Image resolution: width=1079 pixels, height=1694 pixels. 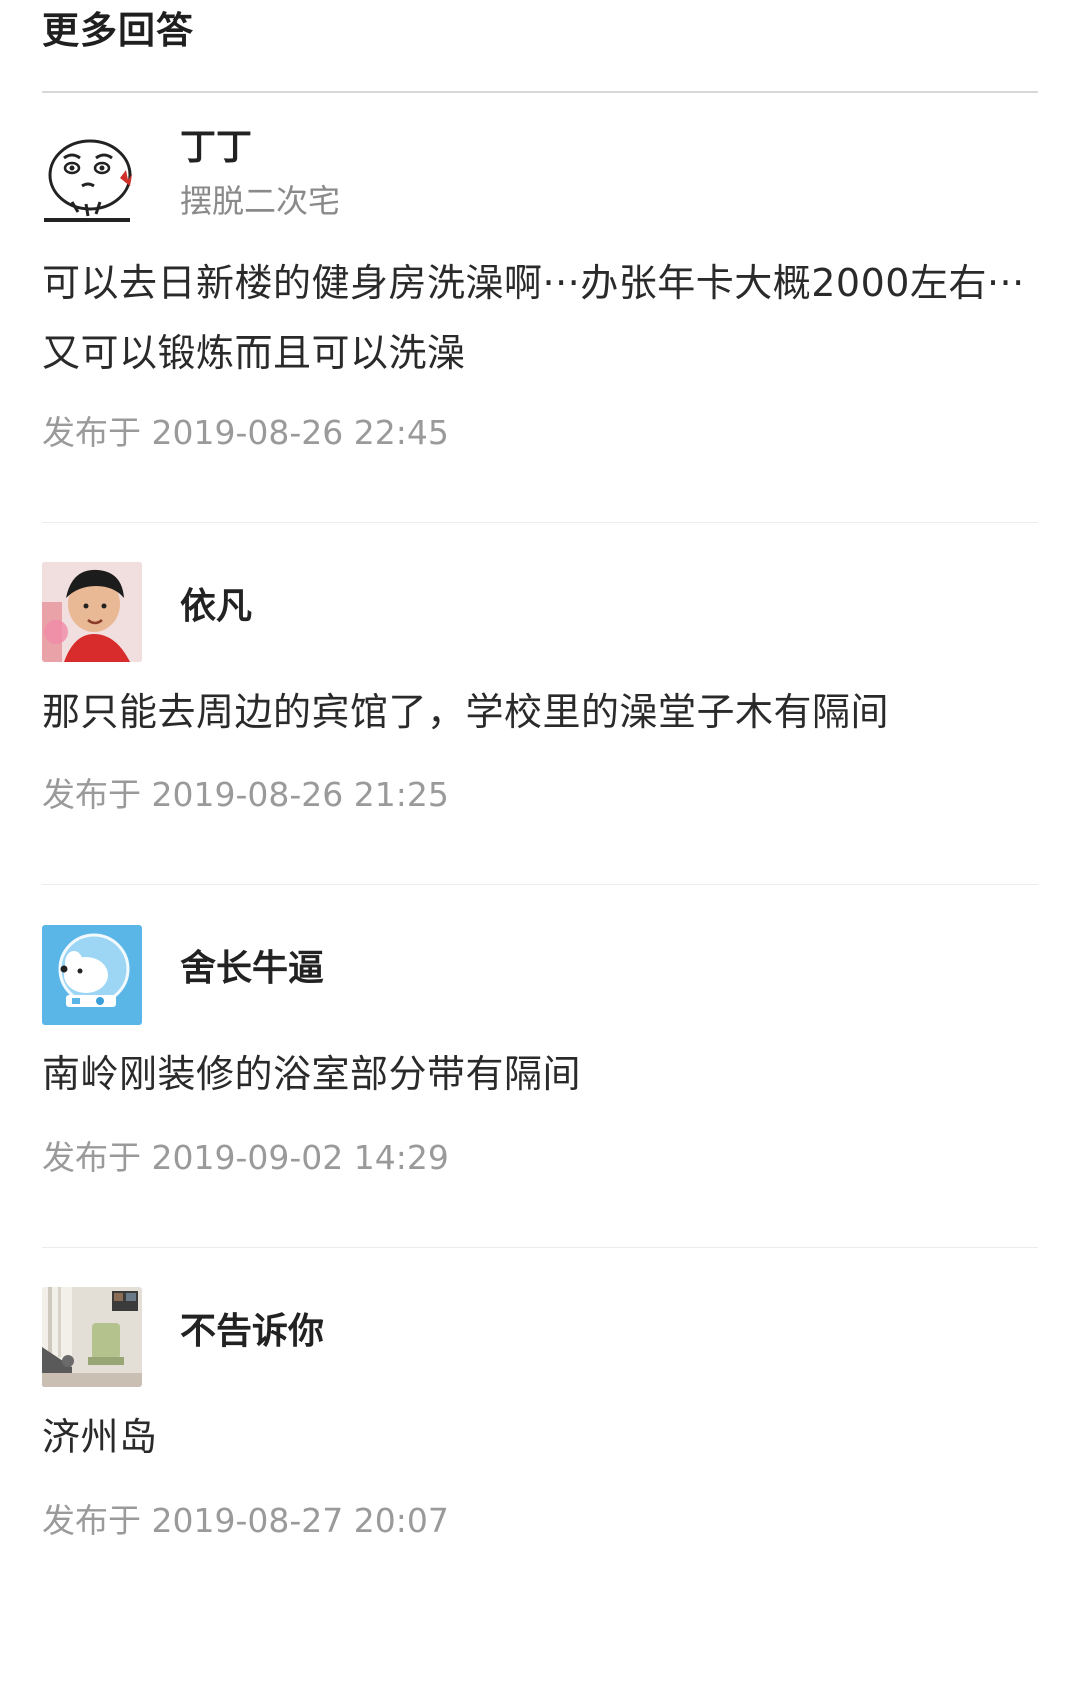 What do you see at coordinates (92, 975) in the screenshot?
I see `astronaut-dog-avatar-icon` at bounding box center [92, 975].